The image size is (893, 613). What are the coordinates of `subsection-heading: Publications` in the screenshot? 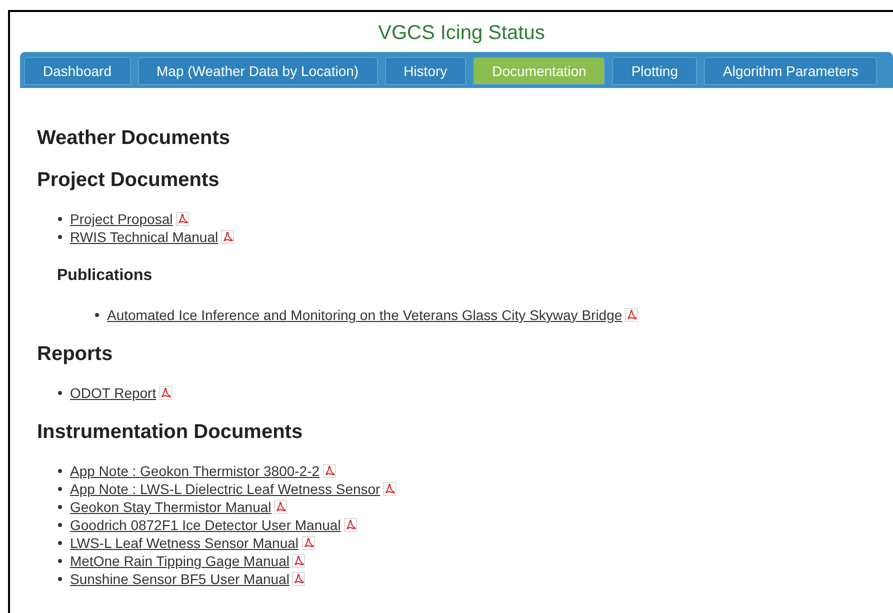 It's located at (105, 276).